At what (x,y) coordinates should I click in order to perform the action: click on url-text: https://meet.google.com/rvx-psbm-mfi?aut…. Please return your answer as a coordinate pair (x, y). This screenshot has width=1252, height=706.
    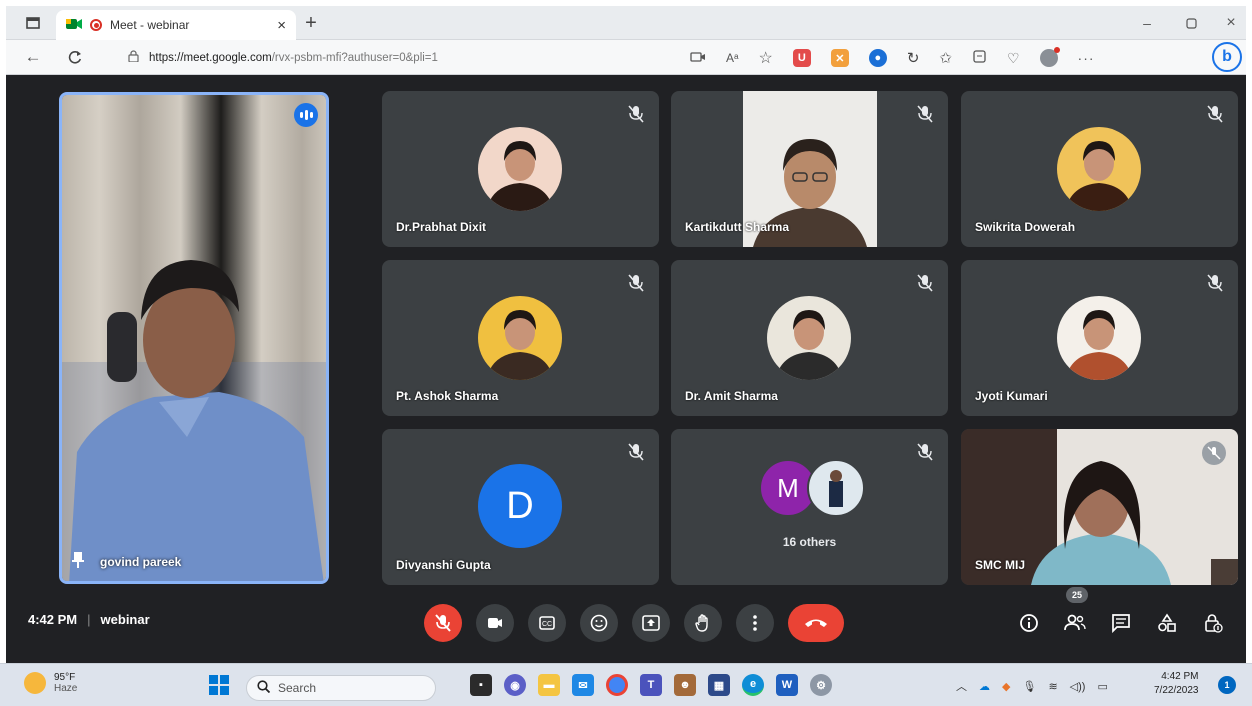
    Looking at the image, I should click on (293, 57).